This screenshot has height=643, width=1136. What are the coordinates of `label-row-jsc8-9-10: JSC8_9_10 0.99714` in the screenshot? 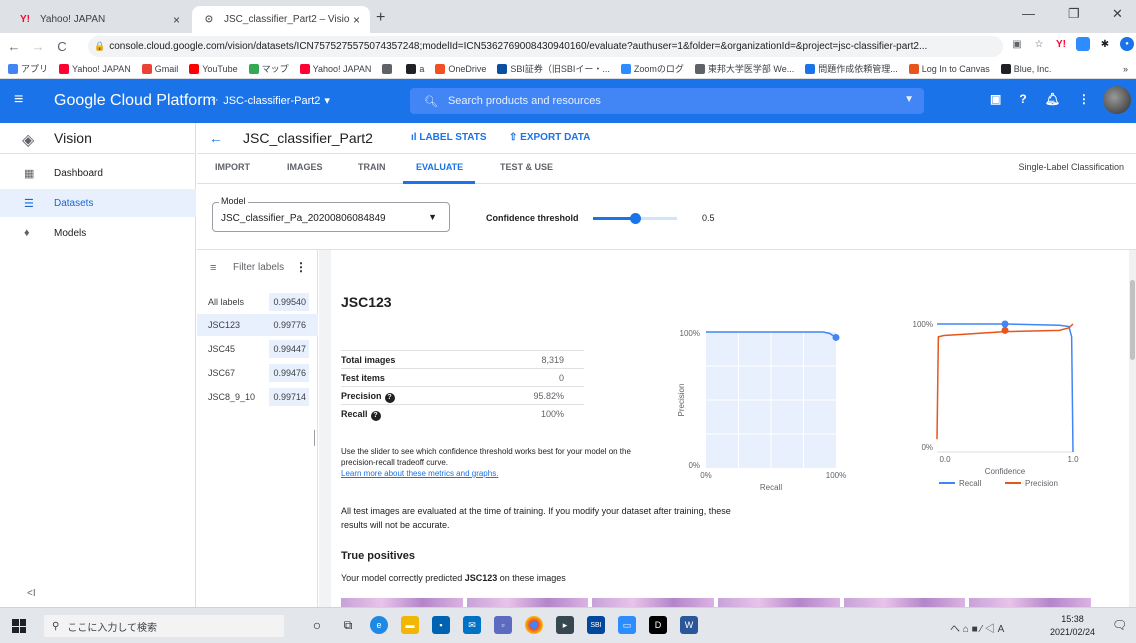 It's located at (257, 397).